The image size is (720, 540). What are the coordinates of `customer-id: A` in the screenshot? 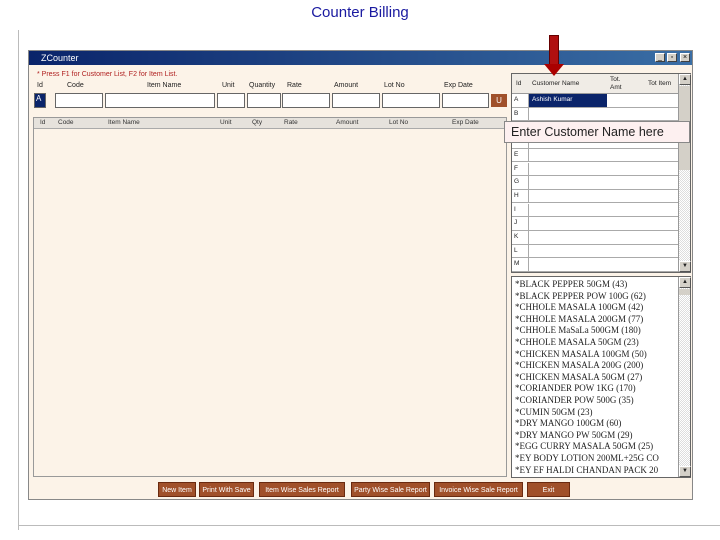 It's located at (516, 99).